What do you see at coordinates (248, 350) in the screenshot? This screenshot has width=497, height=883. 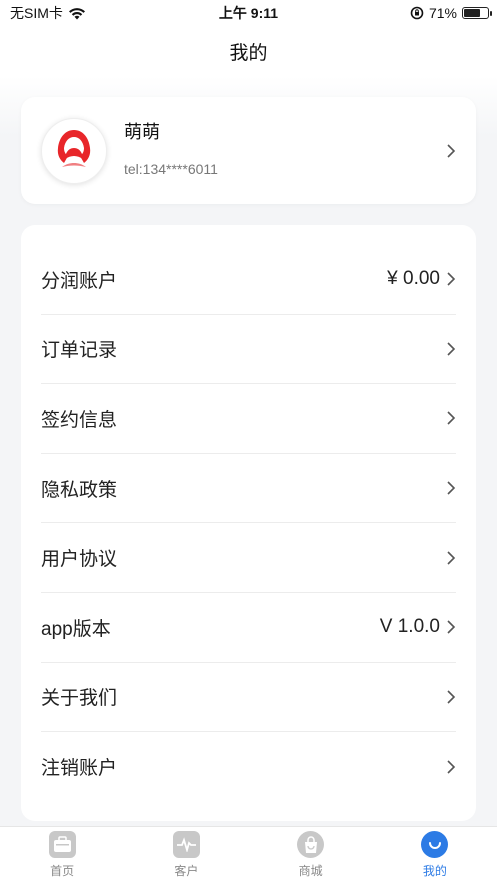 I see `menu-item-order-records: 订单记录` at bounding box center [248, 350].